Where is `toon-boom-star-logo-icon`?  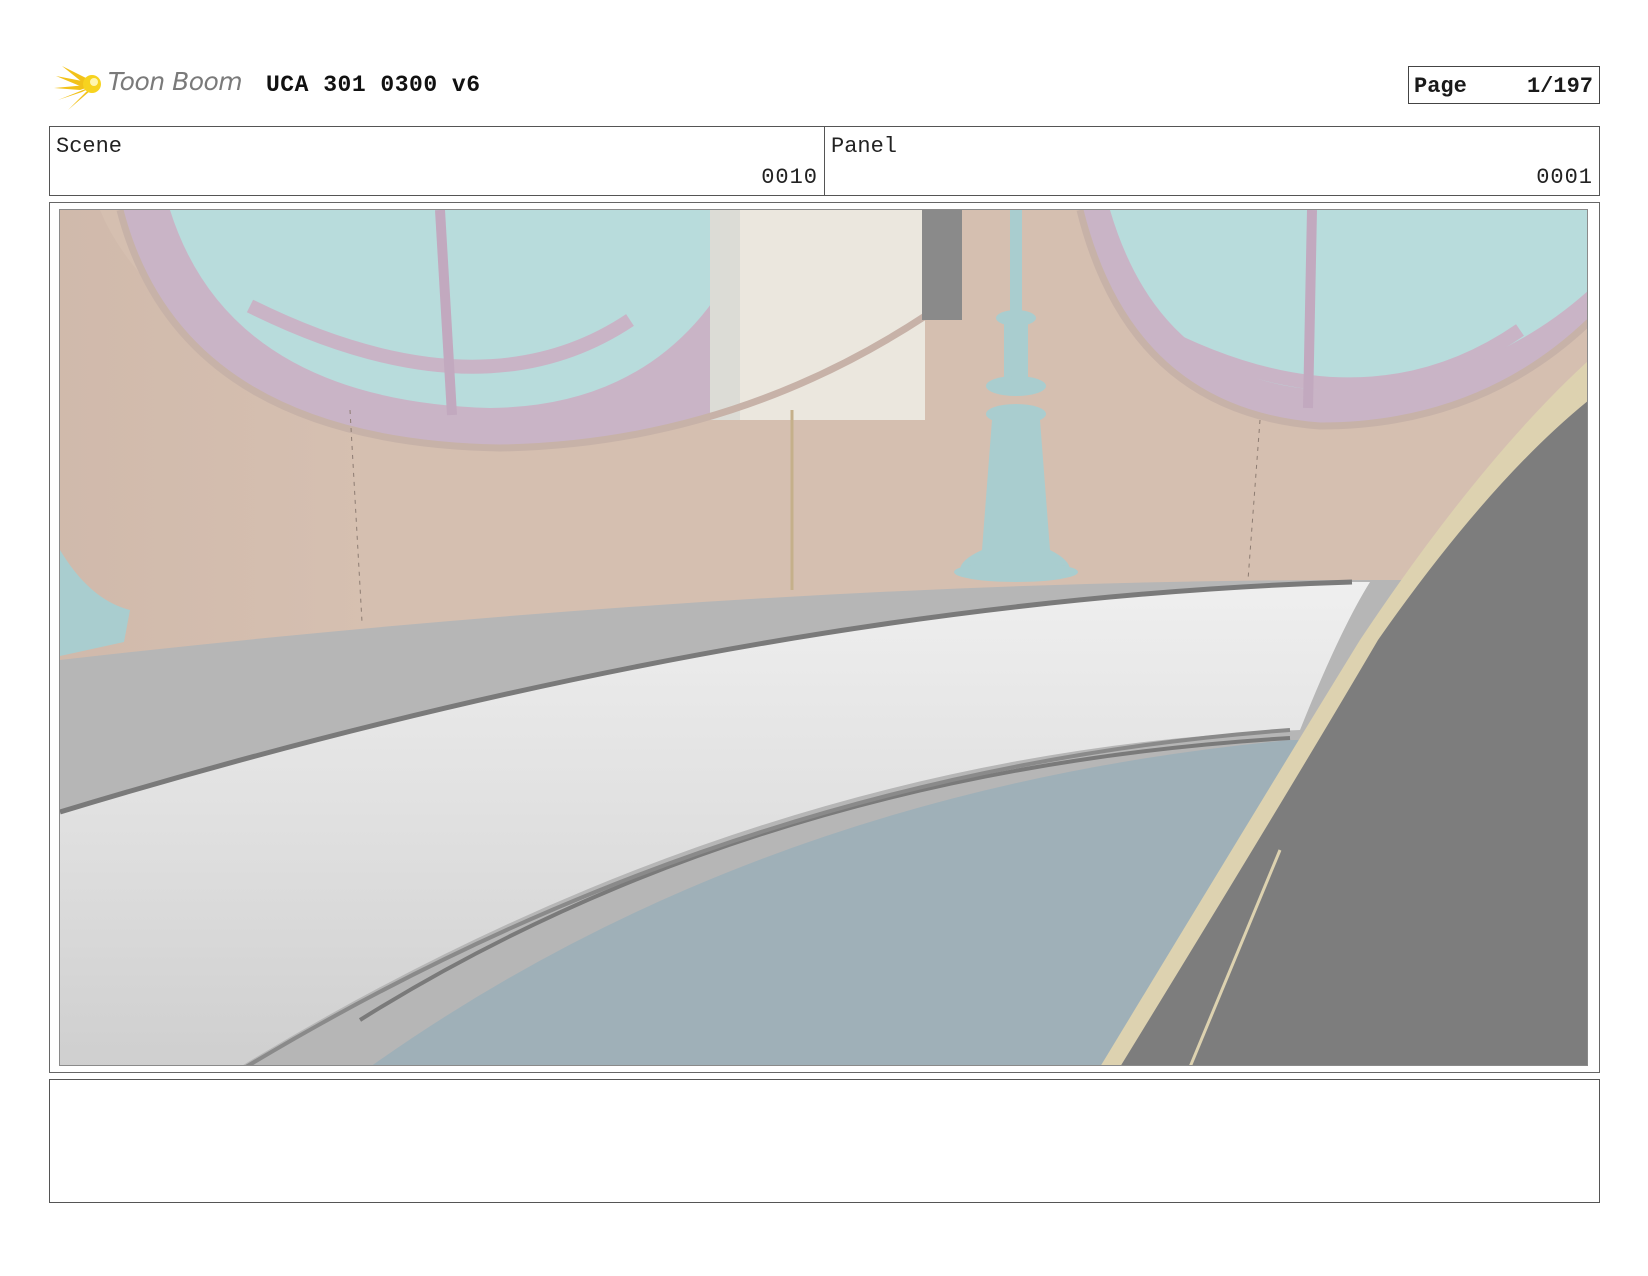
toon-boom-star-logo-icon is located at coordinates (77, 88).